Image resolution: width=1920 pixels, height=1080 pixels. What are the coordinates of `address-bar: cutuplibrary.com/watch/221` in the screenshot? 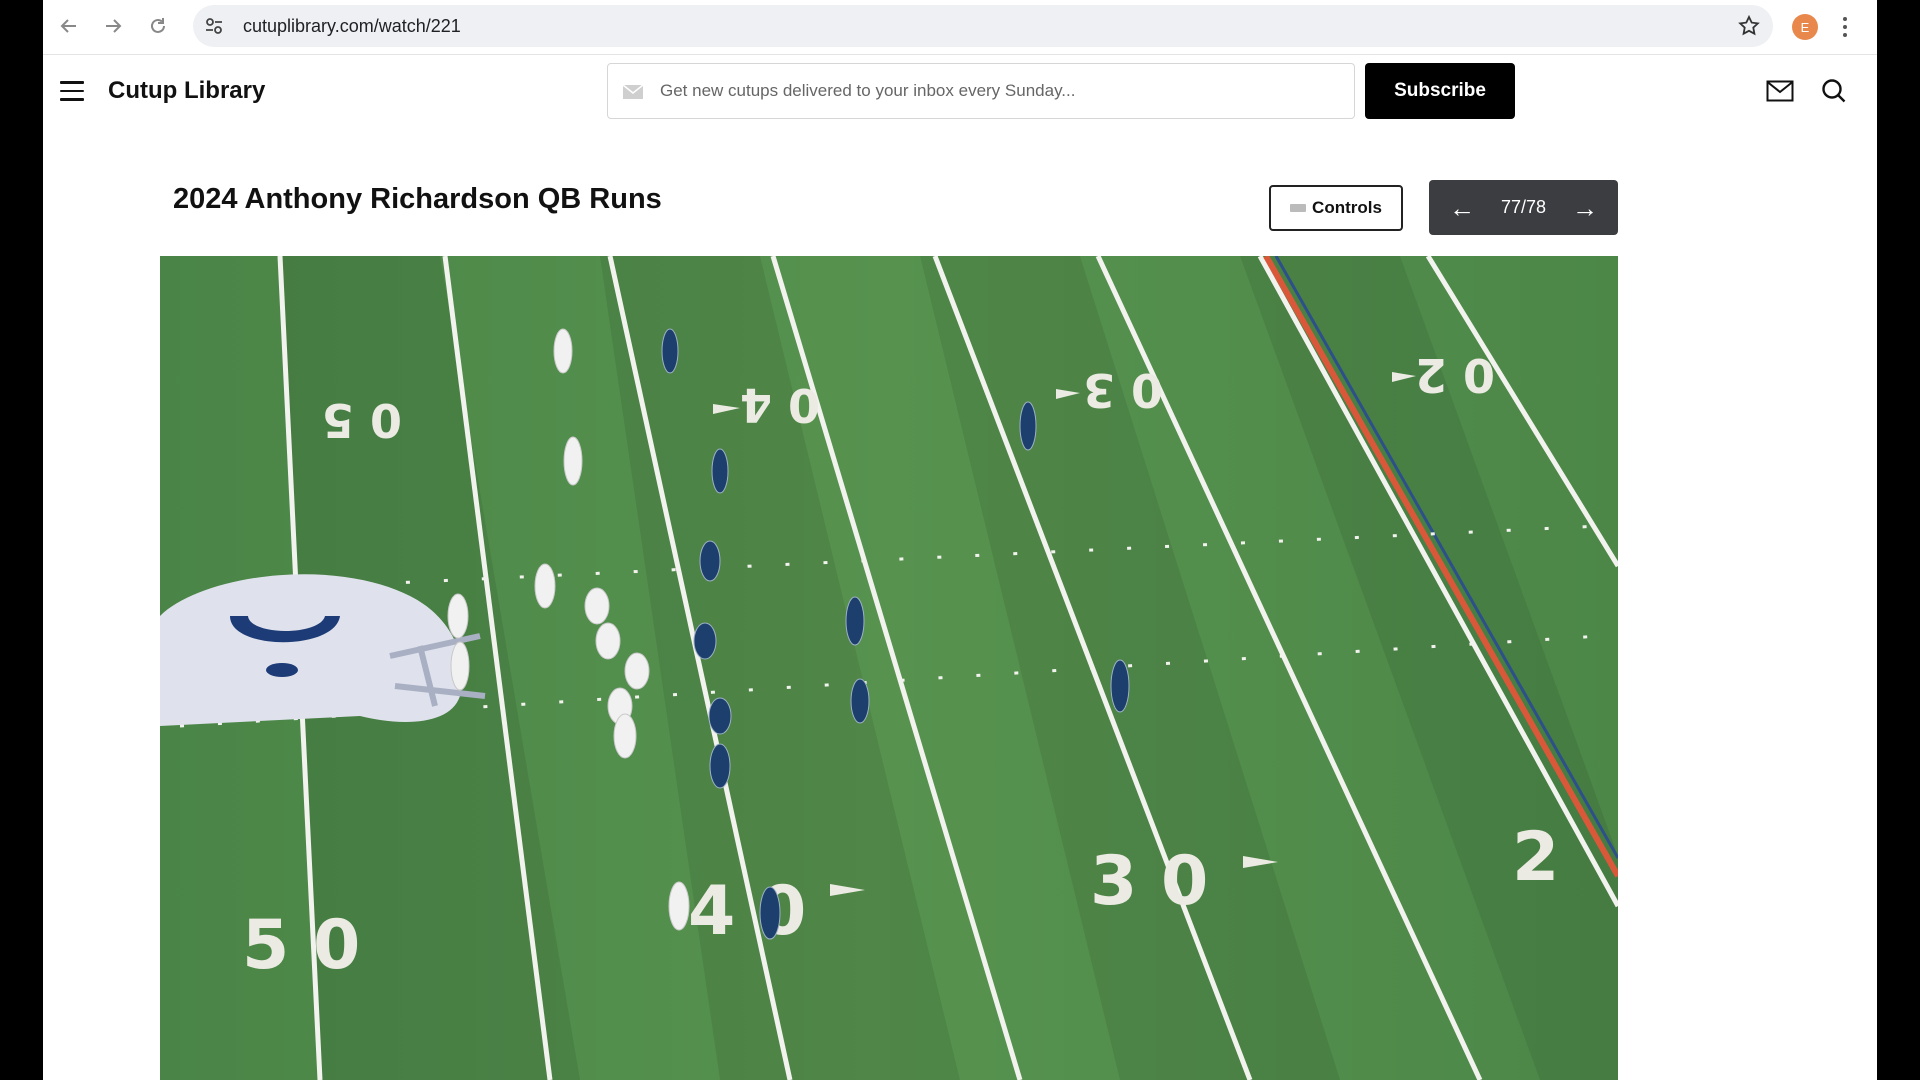 It's located at (983, 26).